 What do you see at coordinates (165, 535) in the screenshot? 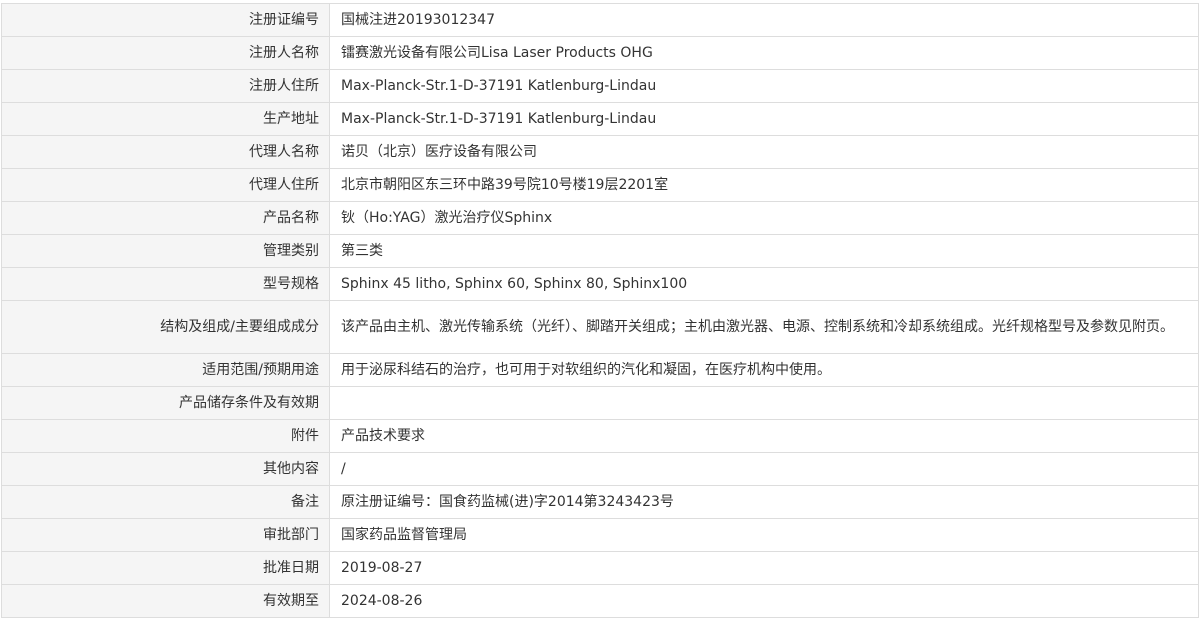
I see `row-label: 审批部门` at bounding box center [165, 535].